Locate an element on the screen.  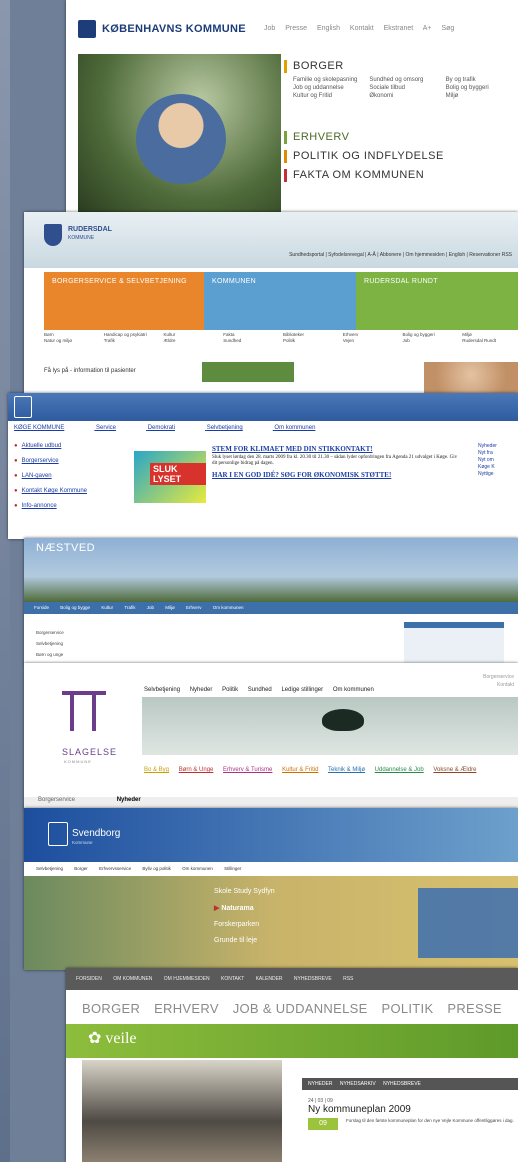
sublink: Familie og skolepasning is located at coordinates (329, 80).